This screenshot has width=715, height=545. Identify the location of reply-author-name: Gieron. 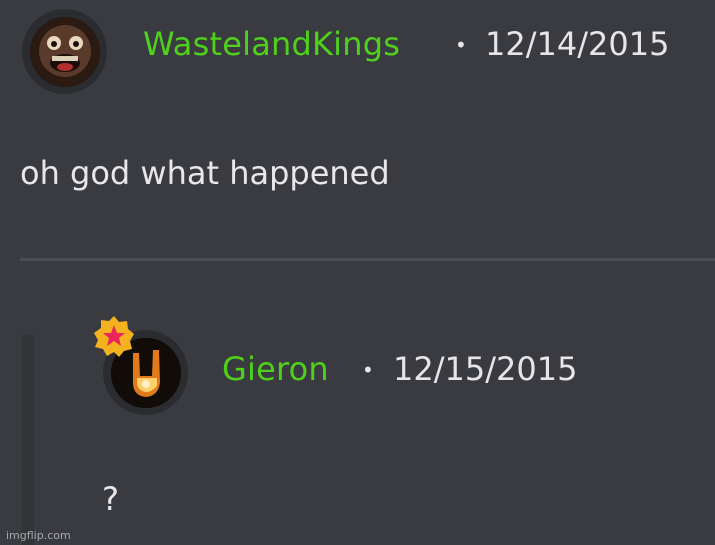
(275, 369).